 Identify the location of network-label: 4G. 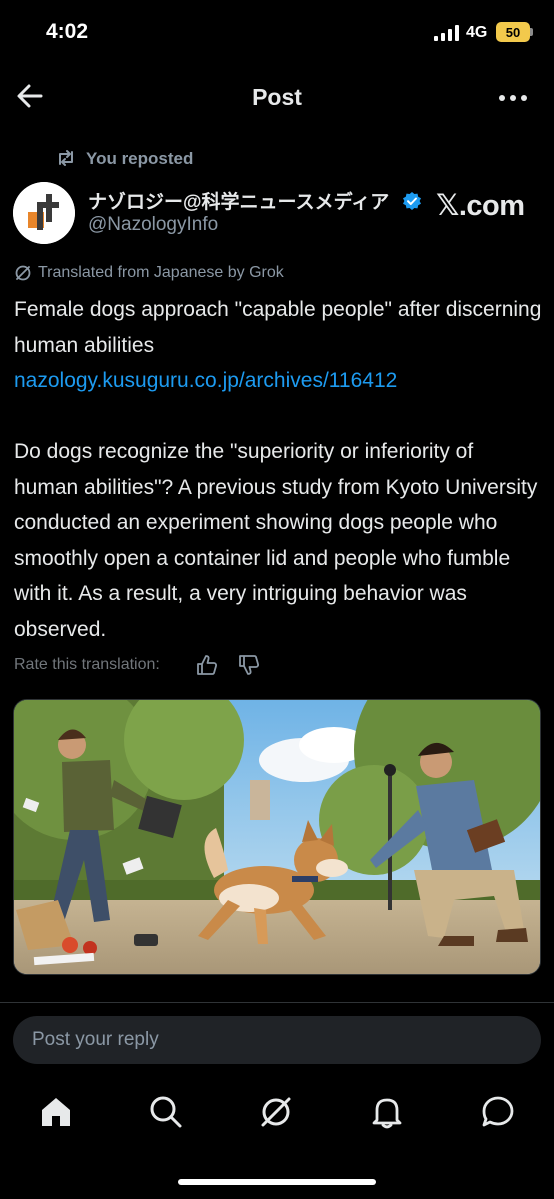
(477, 32).